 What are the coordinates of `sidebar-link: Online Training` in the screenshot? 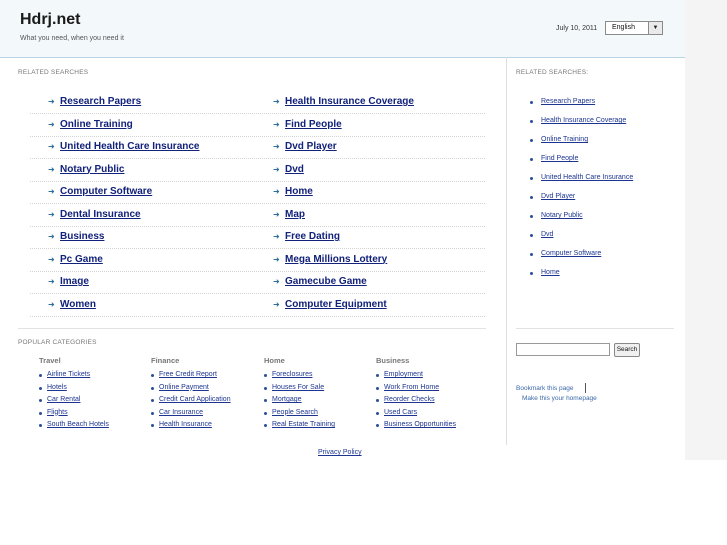 It's located at (564, 139).